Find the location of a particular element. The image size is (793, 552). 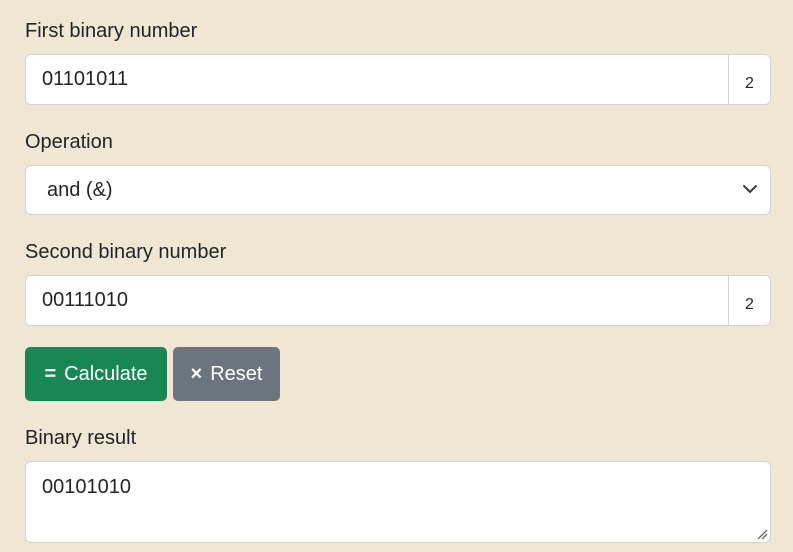

calculate-button: = Calculate is located at coordinates (96, 374).